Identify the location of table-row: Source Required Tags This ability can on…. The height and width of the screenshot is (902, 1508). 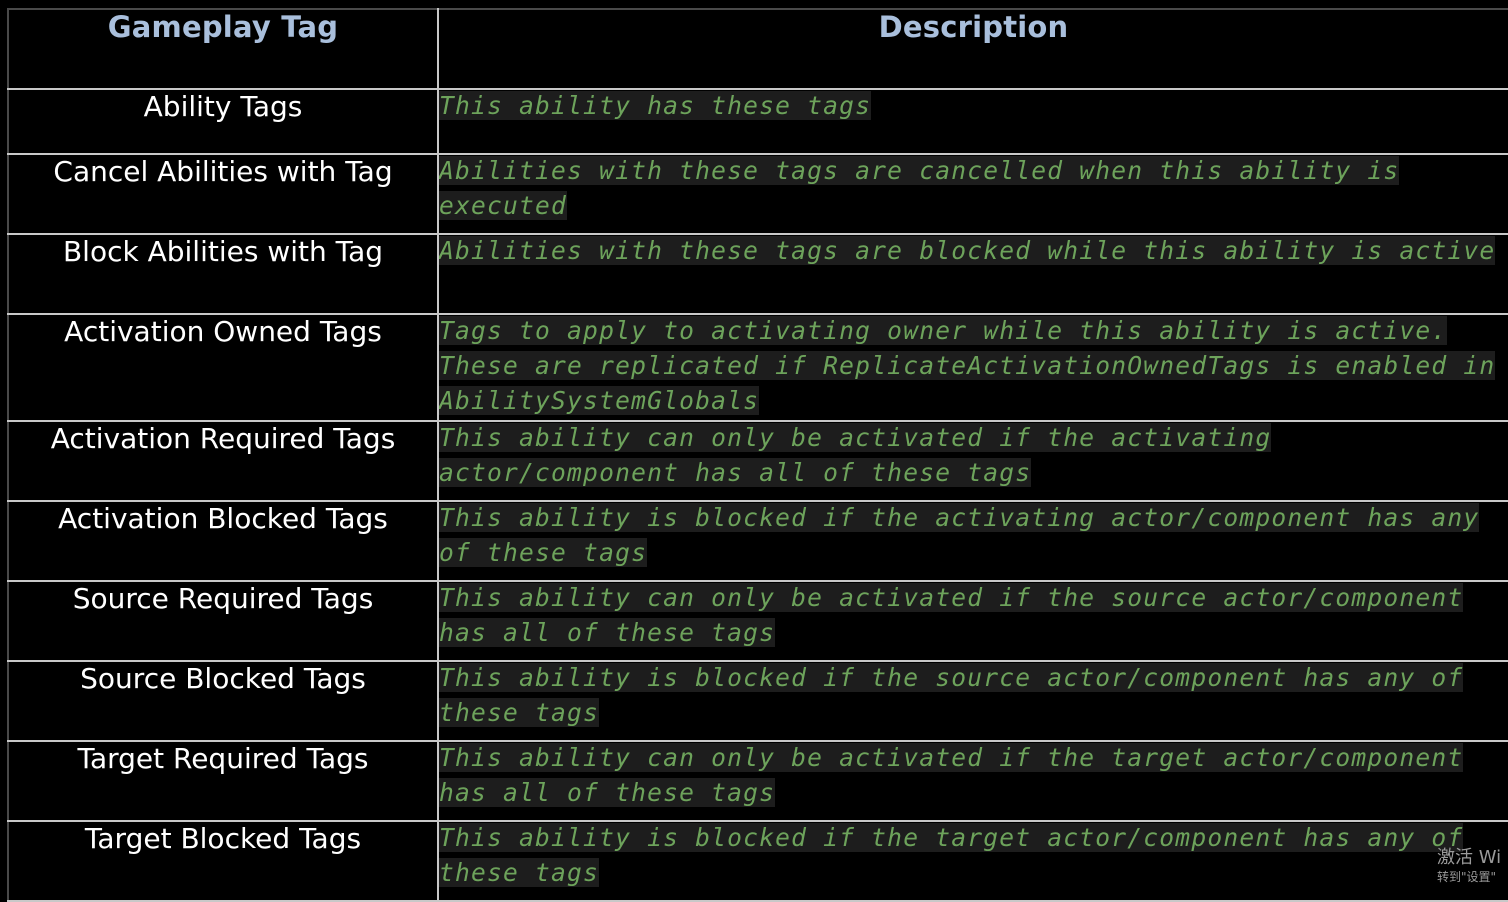
(757, 621).